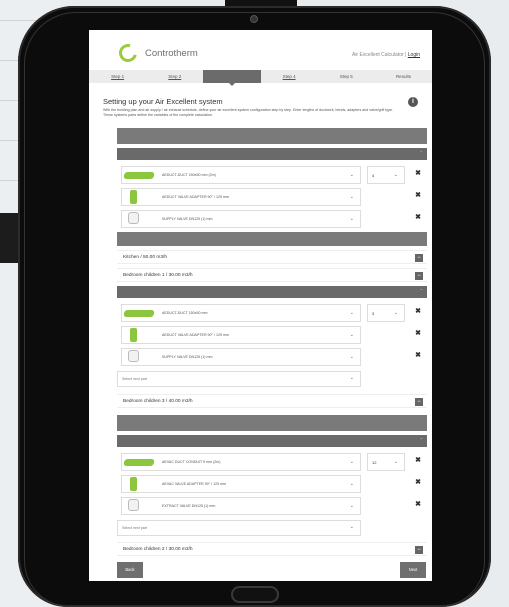 Image resolution: width=509 pixels, height=607 pixels. What do you see at coordinates (241, 484) in the screenshot?
I see `part-select: AEVAC VALVE ADAPTER 90° / 125 mm ⌄` at bounding box center [241, 484].